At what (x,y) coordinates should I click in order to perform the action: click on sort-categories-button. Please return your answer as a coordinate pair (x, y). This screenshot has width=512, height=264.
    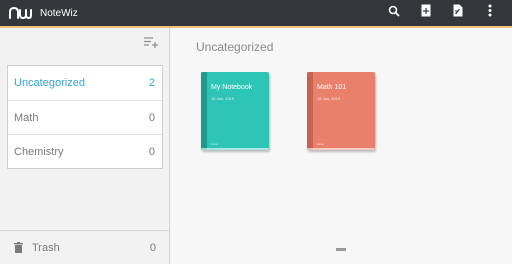
    Looking at the image, I should click on (151, 44).